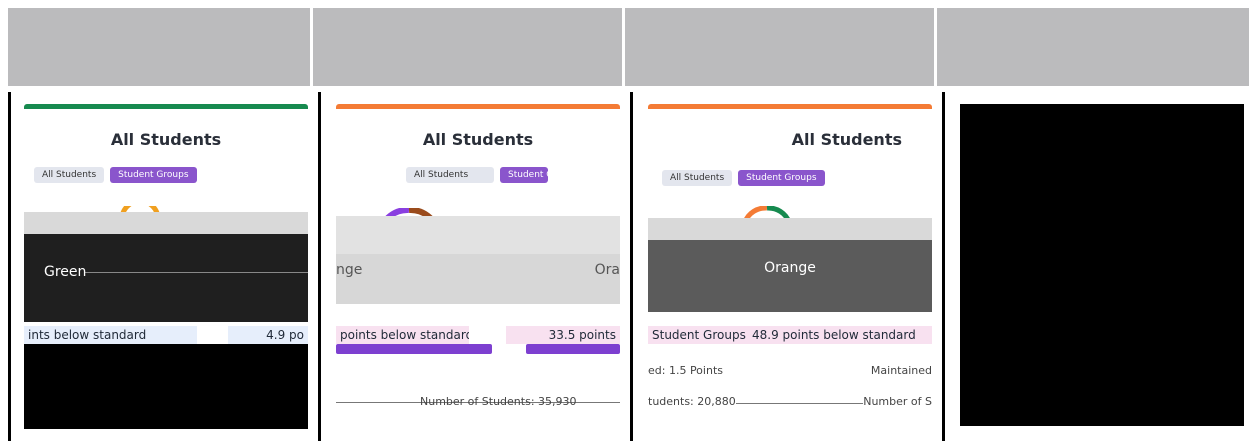 The height and width of the screenshot is (441, 1255). Describe the element at coordinates (901, 370) in the screenshot. I see `change-status: Maintained` at that location.